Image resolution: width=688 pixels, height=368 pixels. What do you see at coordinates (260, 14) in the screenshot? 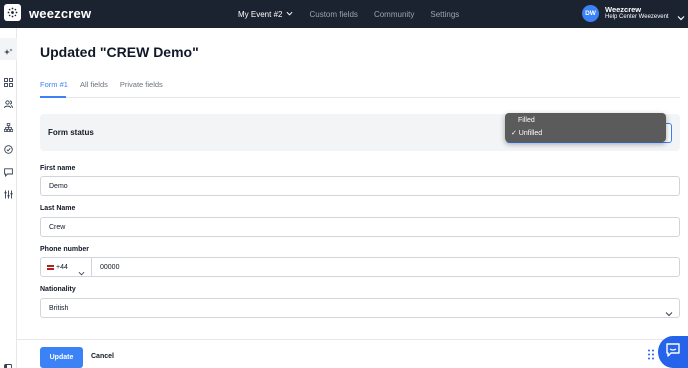
I see `event-selector-label: My Event #2` at bounding box center [260, 14].